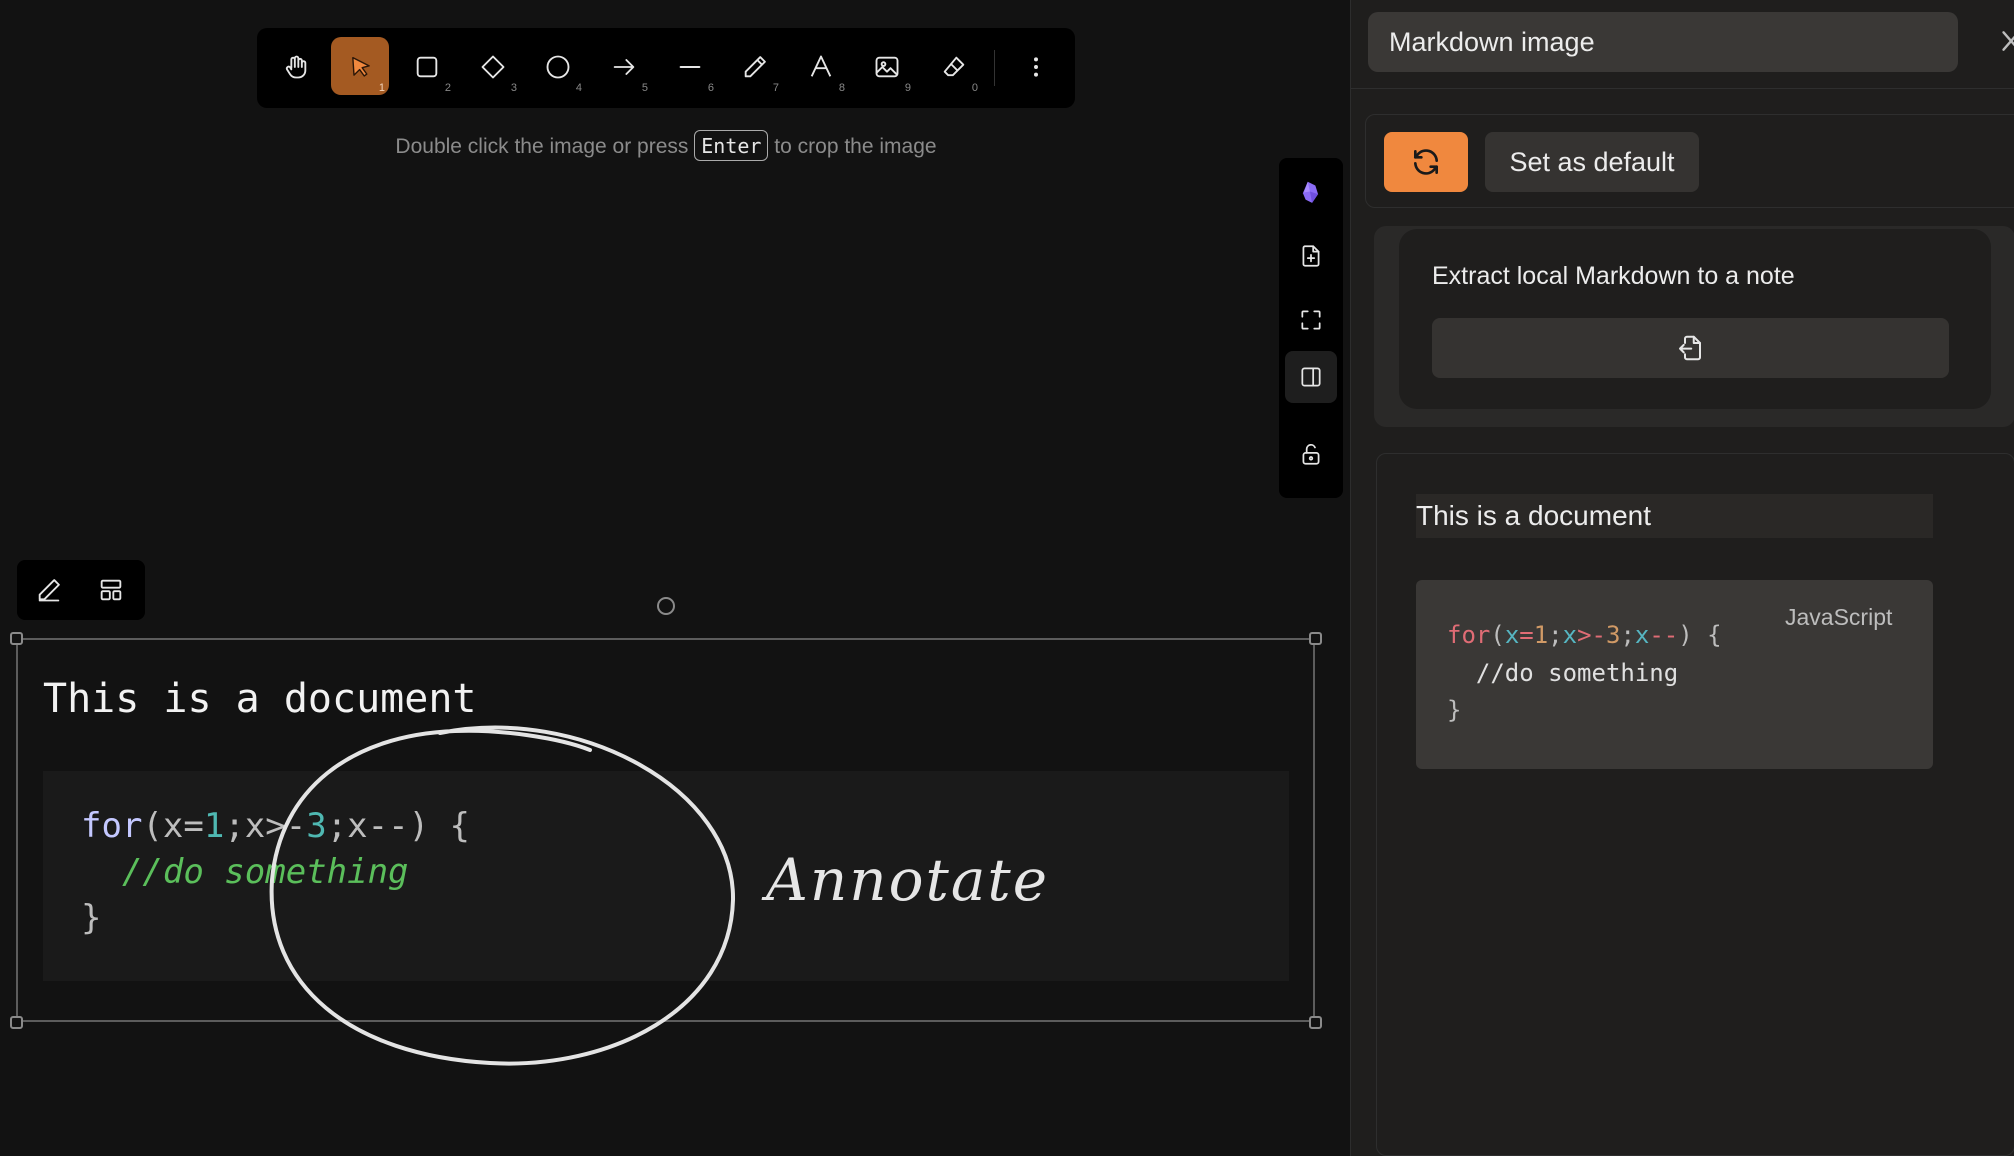  What do you see at coordinates (1526, 635) in the screenshot?
I see `code-token: =` at bounding box center [1526, 635].